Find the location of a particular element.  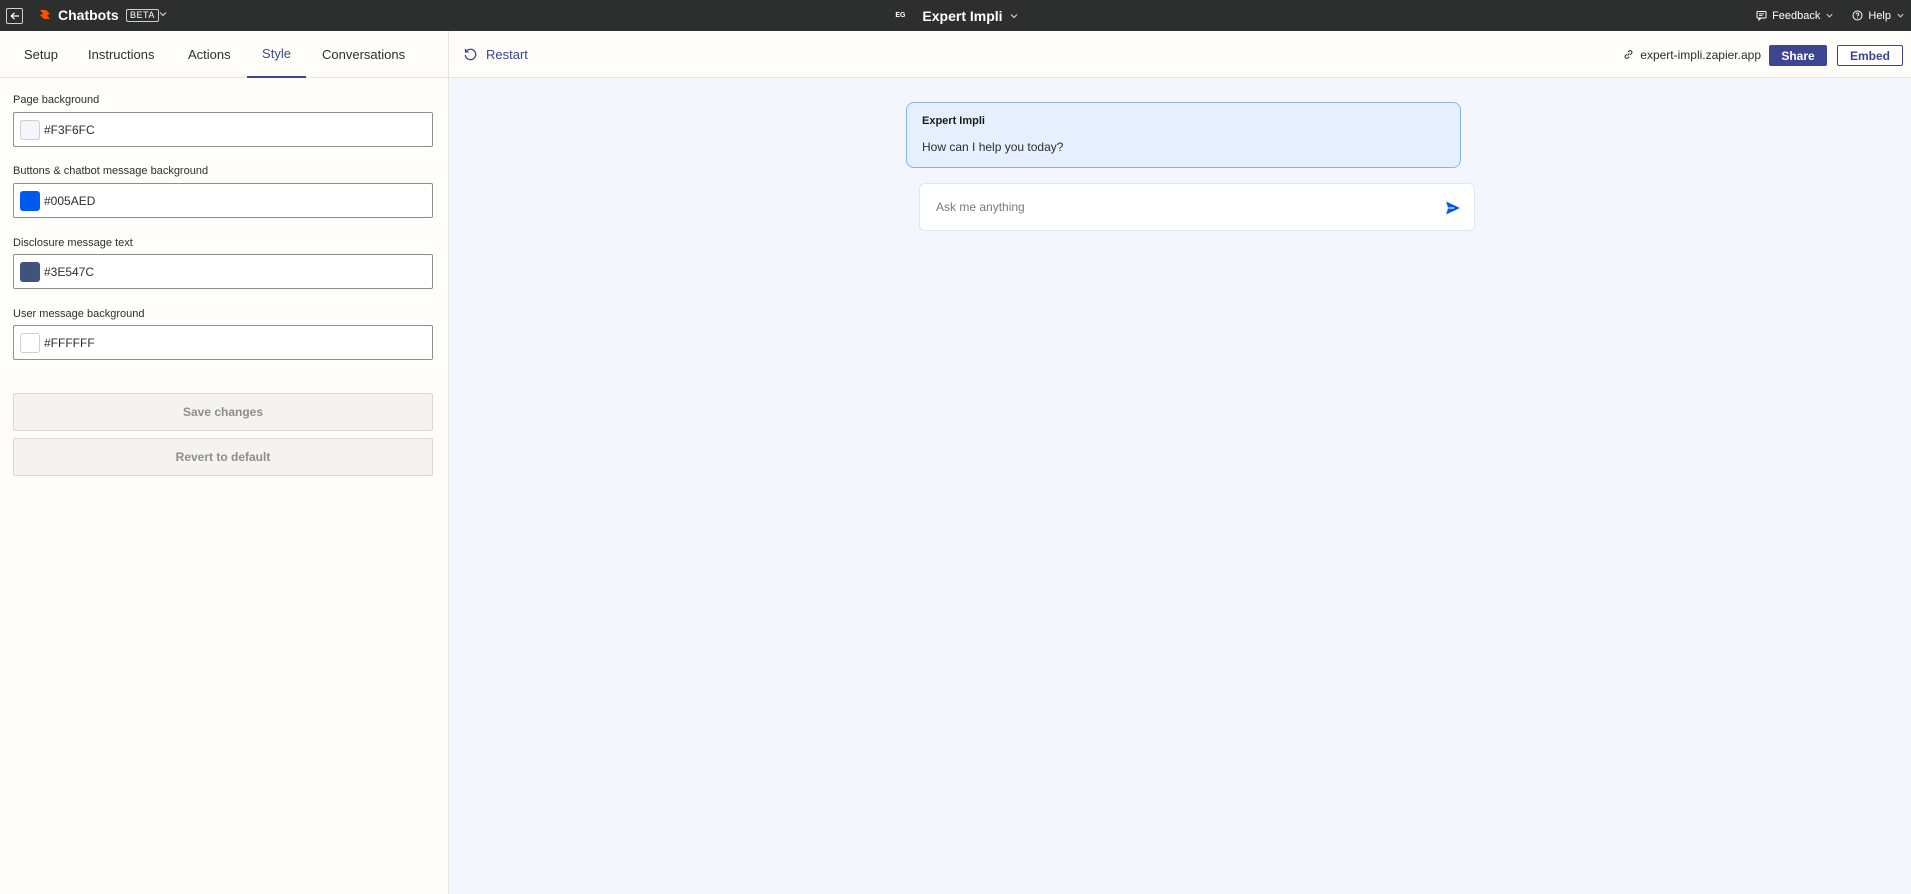

chat-input-box is located at coordinates (1197, 207).